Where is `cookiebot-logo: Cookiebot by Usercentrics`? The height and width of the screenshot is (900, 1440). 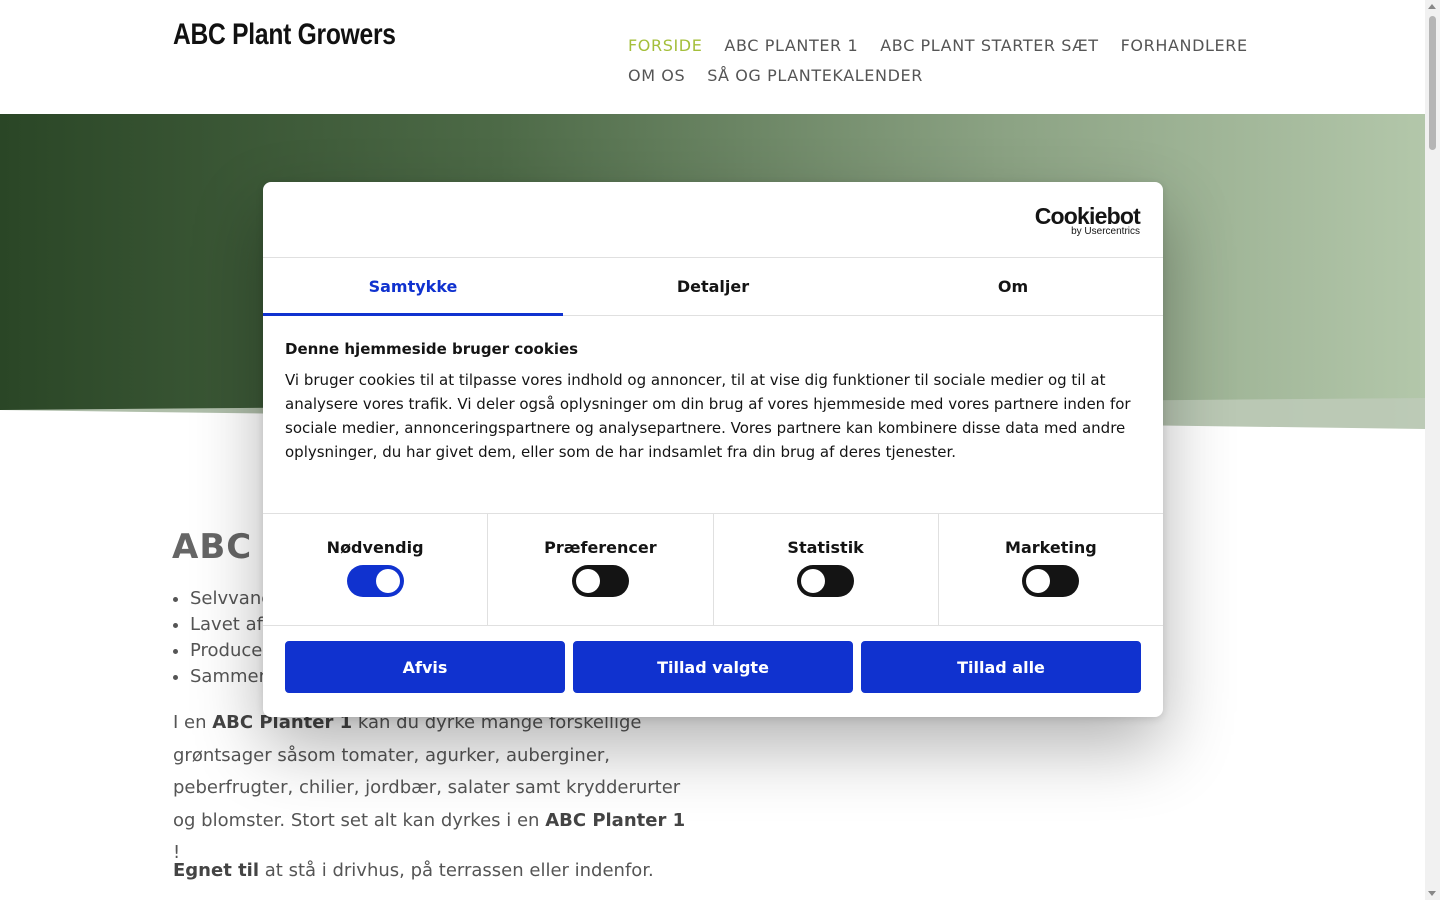
cookiebot-logo: Cookiebot by Usercentrics is located at coordinates (1087, 220).